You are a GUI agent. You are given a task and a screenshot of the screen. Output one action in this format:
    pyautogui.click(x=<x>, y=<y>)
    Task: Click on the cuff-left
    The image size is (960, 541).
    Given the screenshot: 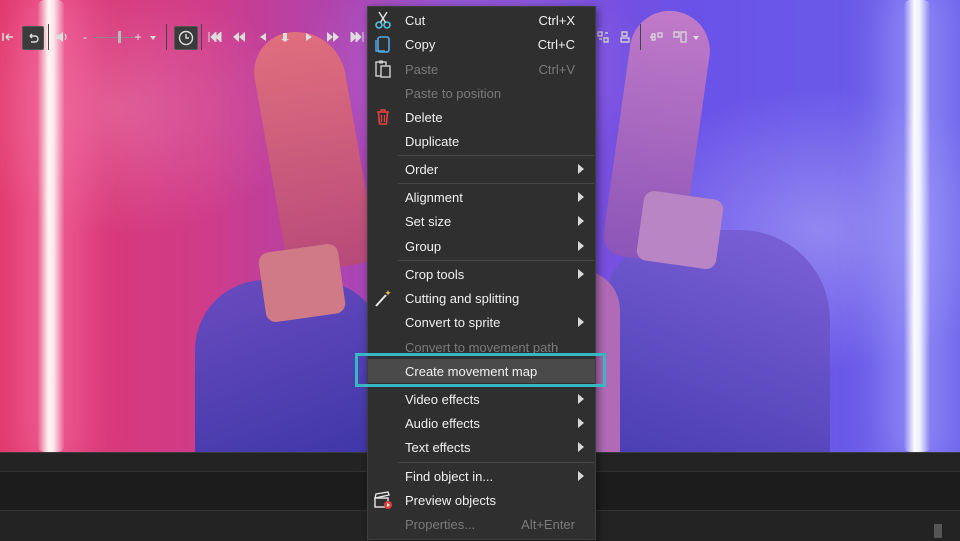 What is the action you would take?
    pyautogui.click(x=302, y=283)
    